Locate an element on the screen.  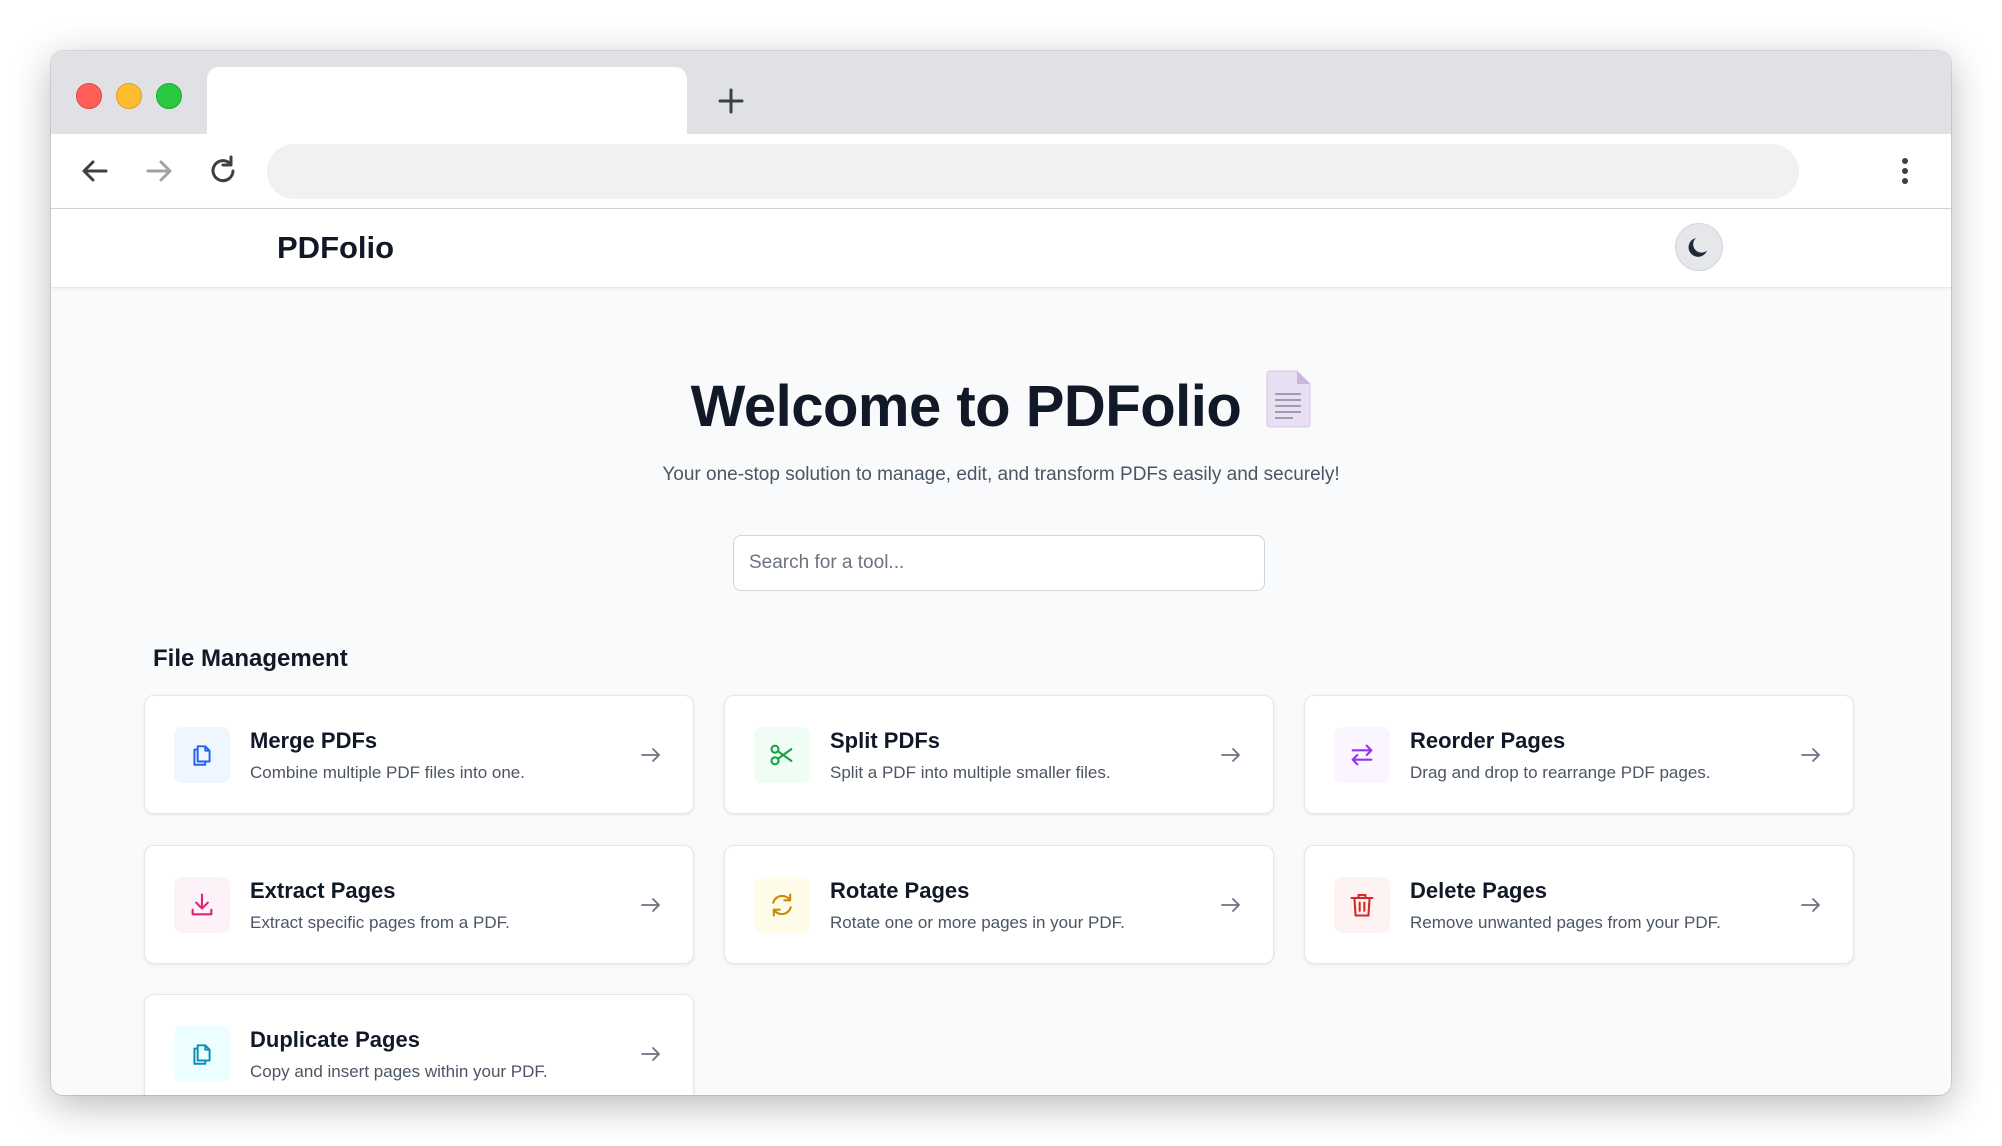
swap-arrows-icon is located at coordinates (1362, 755).